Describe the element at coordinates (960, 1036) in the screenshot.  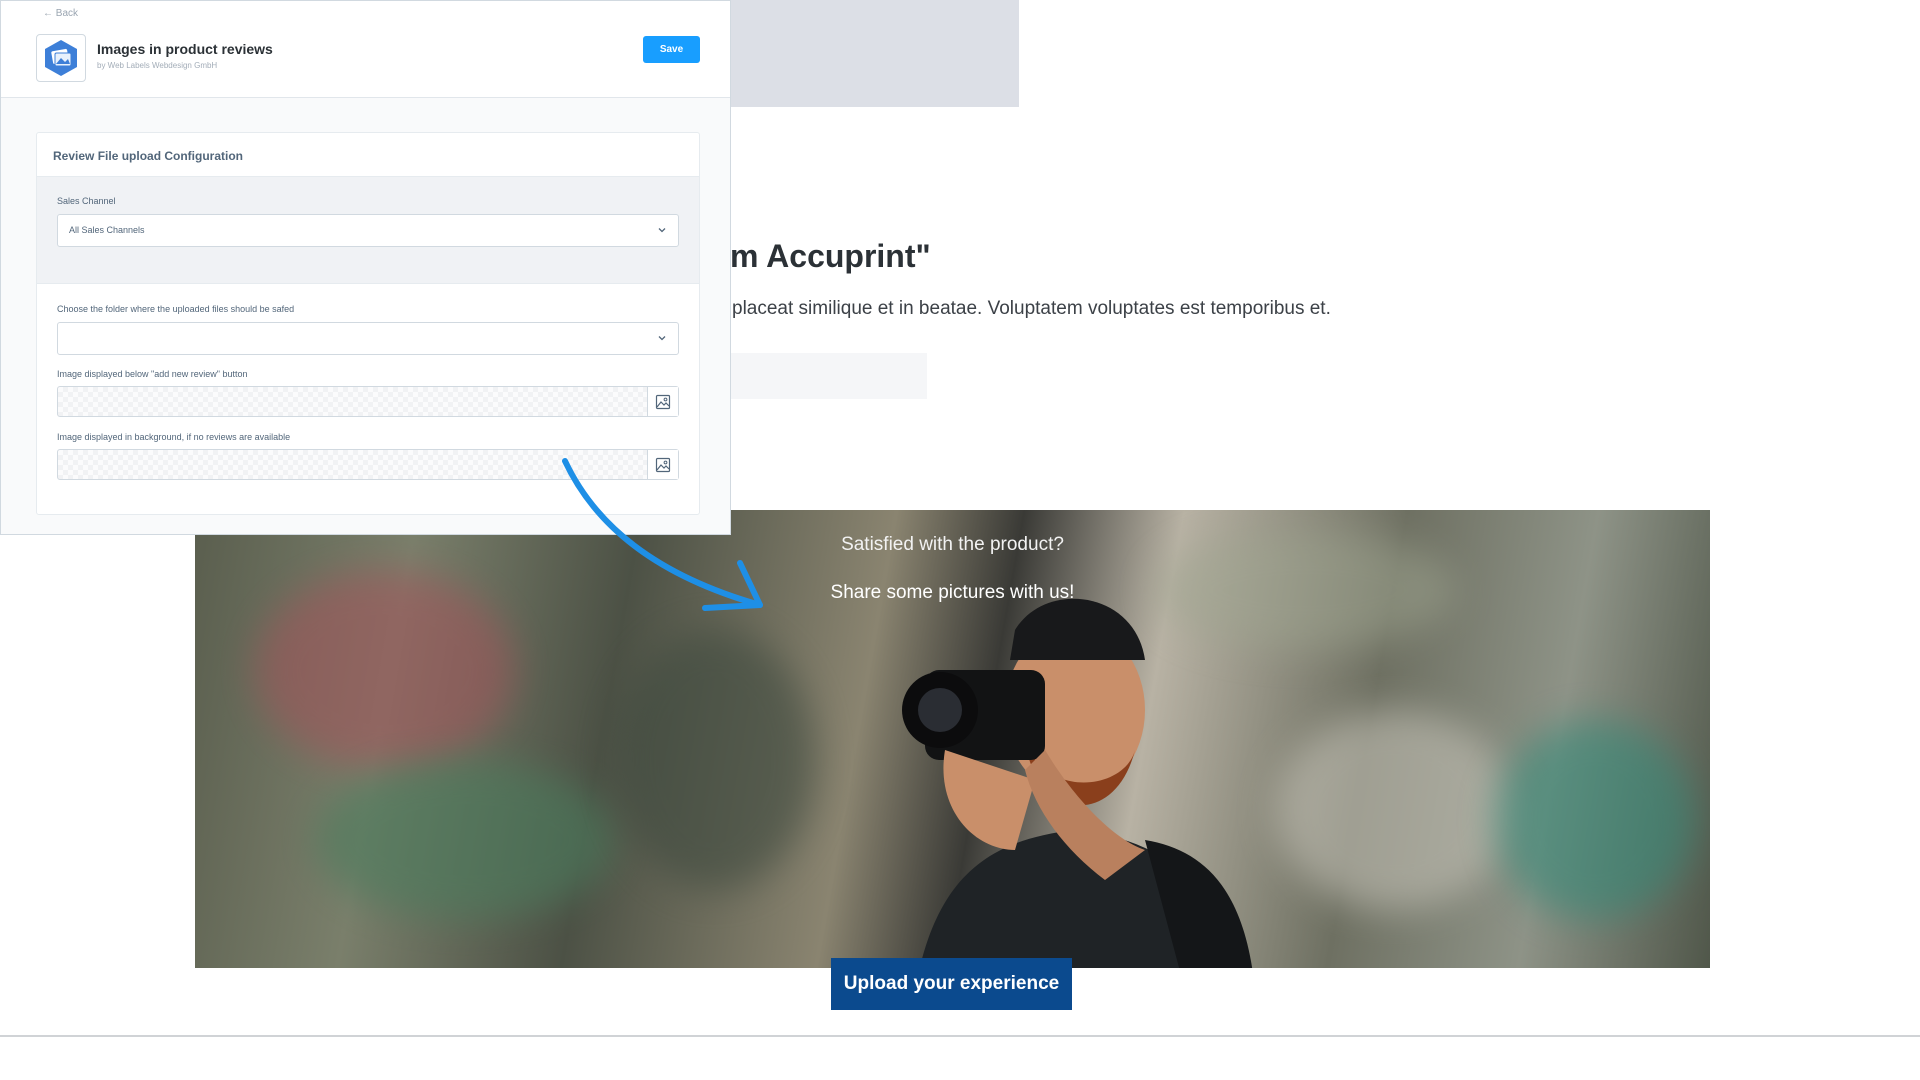
I see `footer-divider` at that location.